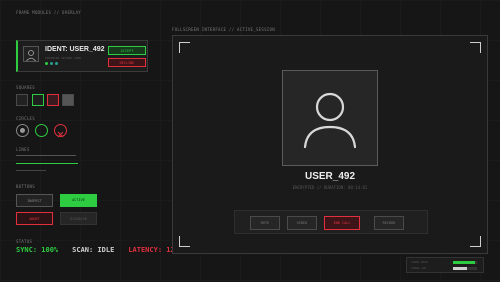 The height and width of the screenshot is (282, 500). I want to click on signal-aux-bar, so click(465, 268).